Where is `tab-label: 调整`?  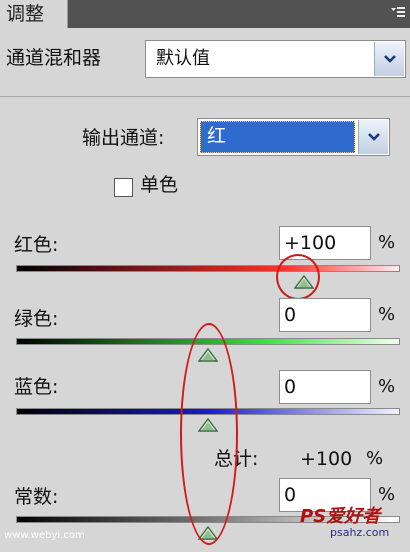 tab-label: 调整 is located at coordinates (25, 14).